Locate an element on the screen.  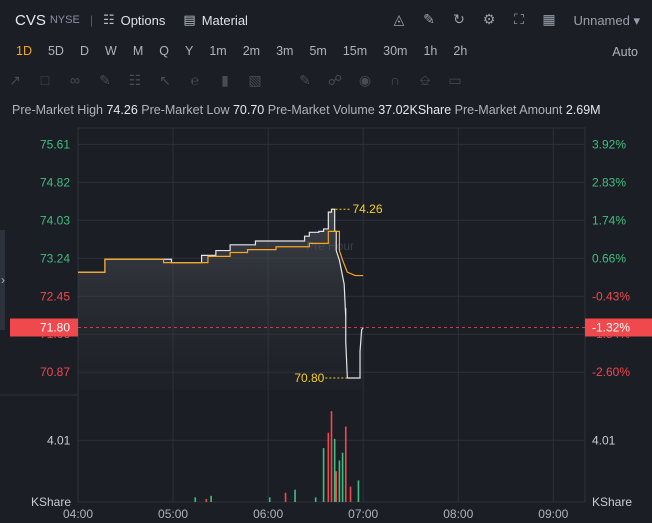
x-tick-label: 08:00 is located at coordinates (458, 514).